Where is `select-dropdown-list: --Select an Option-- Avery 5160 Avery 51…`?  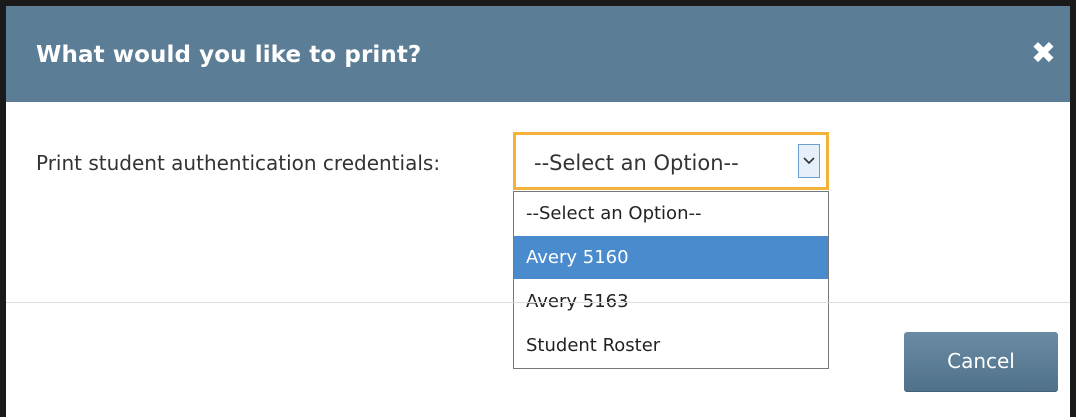
select-dropdown-list: --Select an Option-- Avery 5160 Avery 51… is located at coordinates (671, 280).